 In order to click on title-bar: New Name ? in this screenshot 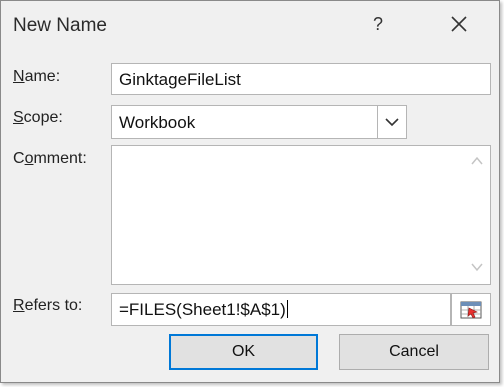, I will do `click(250, 26)`.